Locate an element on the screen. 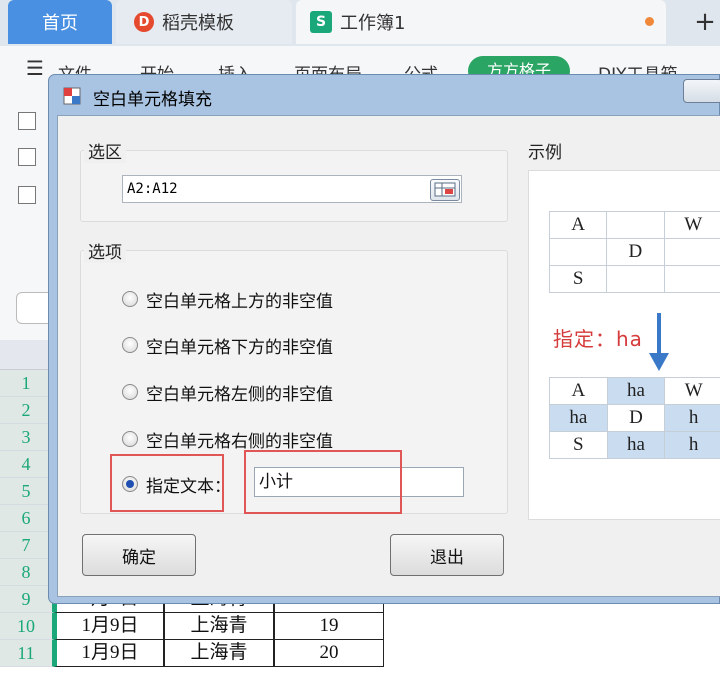 The image size is (720, 676). row-header: 4 is located at coordinates (27, 464).